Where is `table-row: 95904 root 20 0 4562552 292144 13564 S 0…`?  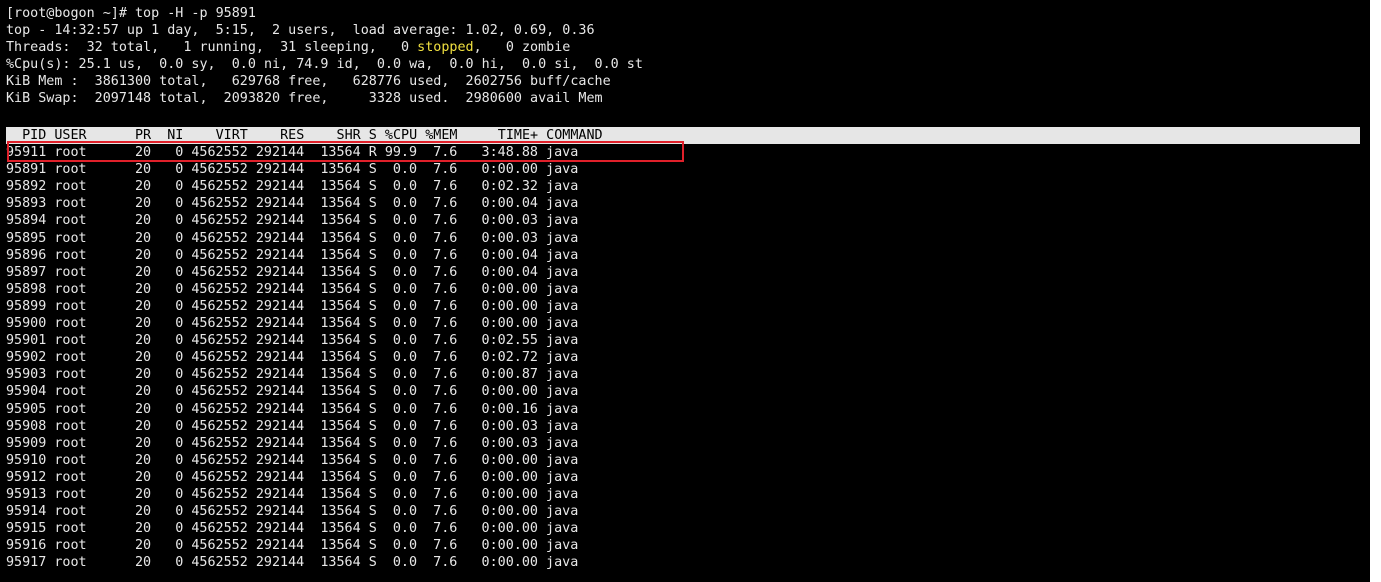
table-row: 95904 root 20 0 4562552 292144 13564 S 0… is located at coordinates (304, 391).